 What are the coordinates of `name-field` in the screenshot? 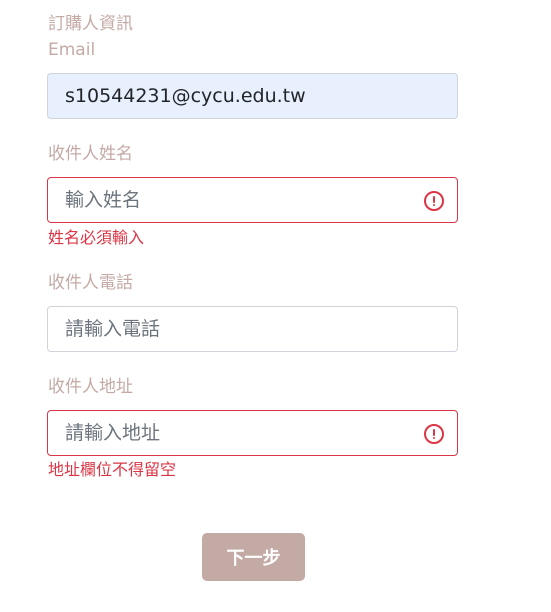 It's located at (252, 200).